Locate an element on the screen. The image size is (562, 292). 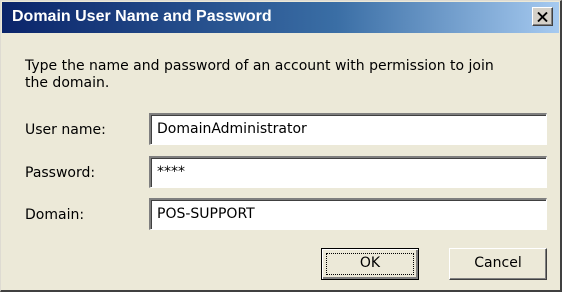
username-field: DomainAdministrator is located at coordinates (348, 129).